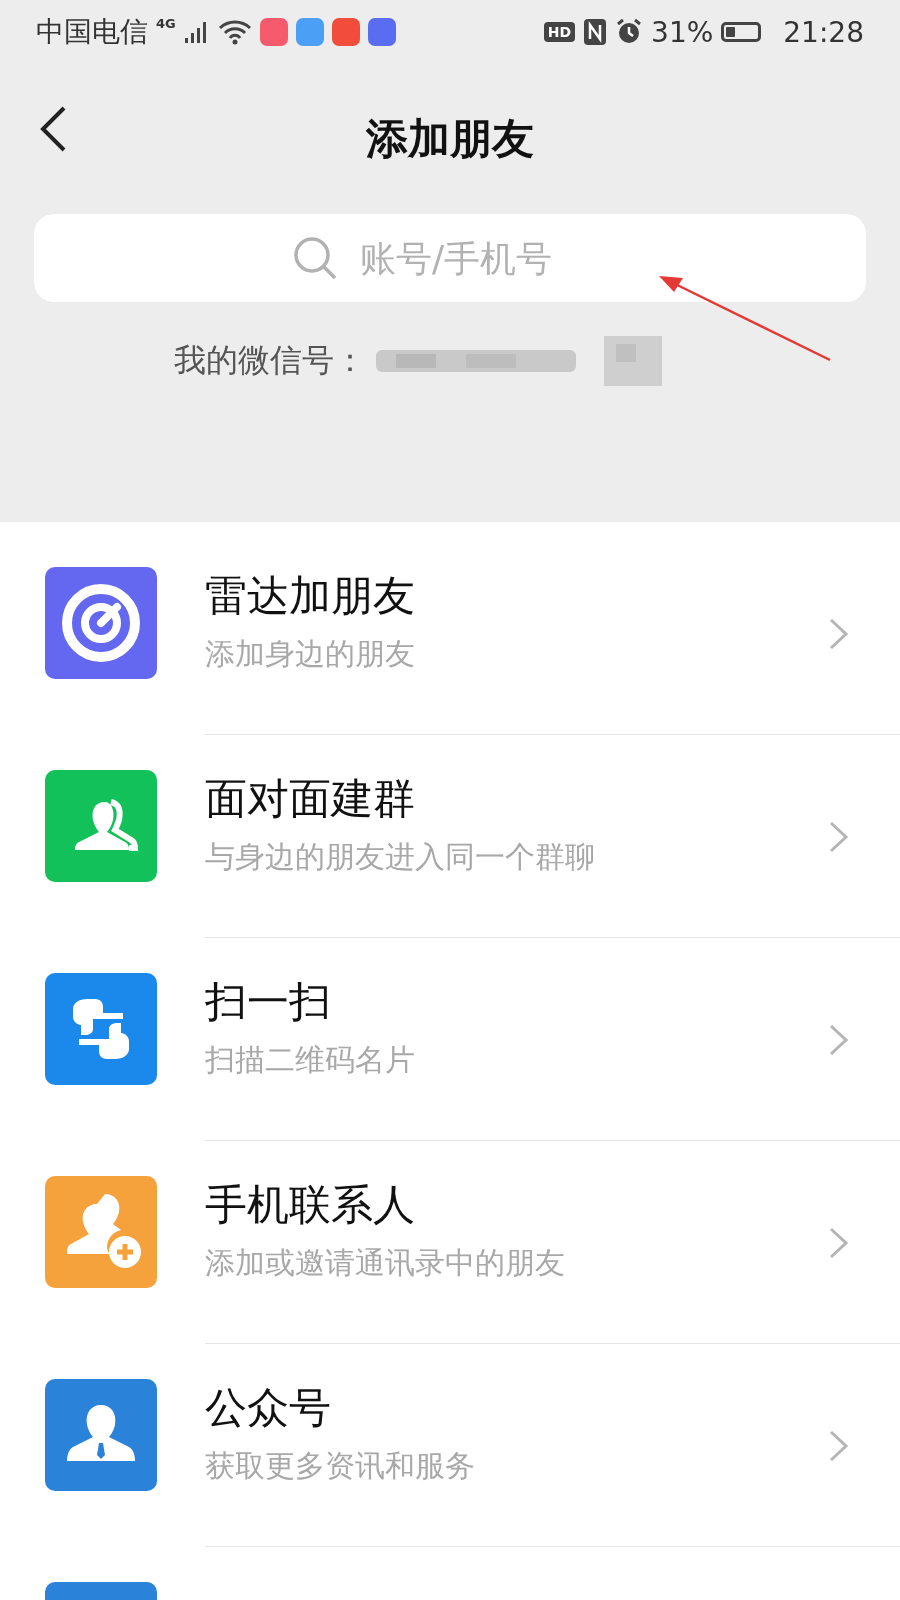  I want to click on nfc-icon, so click(595, 32).